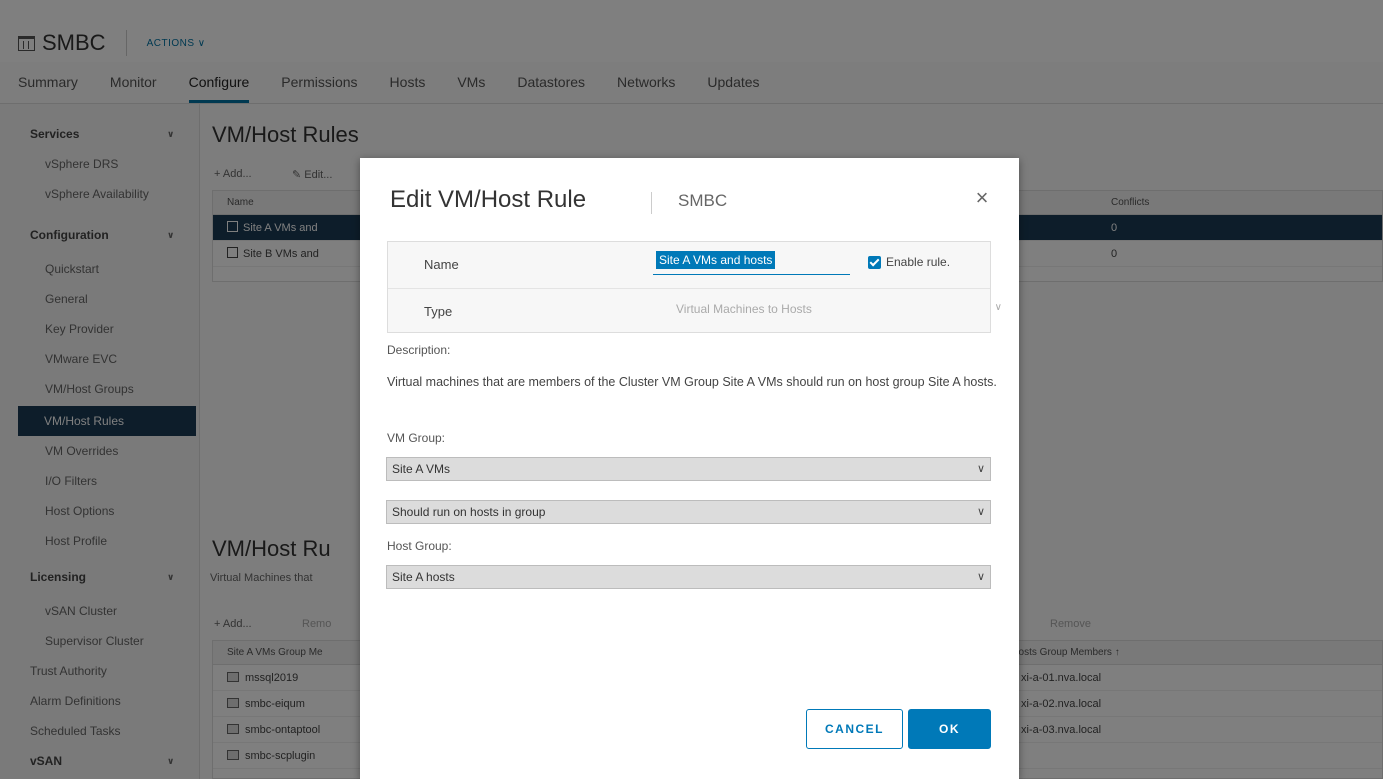 The image size is (1383, 779). I want to click on enable-rule-label: Enable rule., so click(918, 262).